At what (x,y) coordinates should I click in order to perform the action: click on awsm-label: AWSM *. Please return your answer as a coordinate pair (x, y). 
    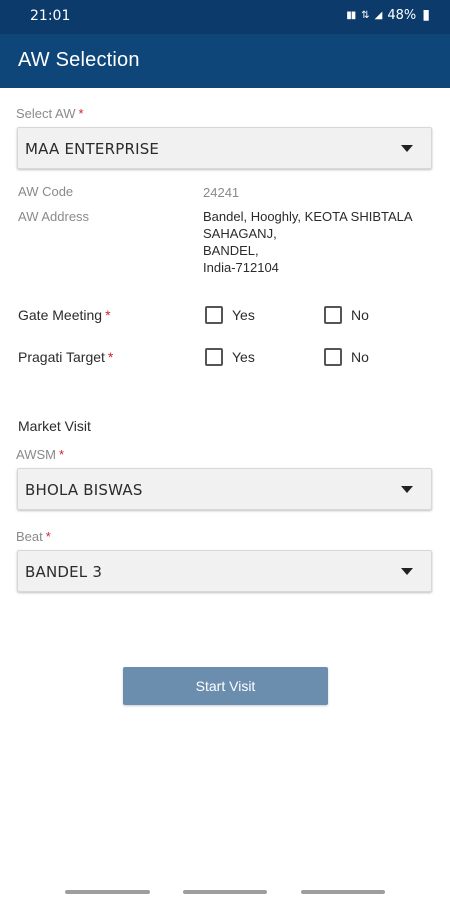
    Looking at the image, I should click on (40, 454).